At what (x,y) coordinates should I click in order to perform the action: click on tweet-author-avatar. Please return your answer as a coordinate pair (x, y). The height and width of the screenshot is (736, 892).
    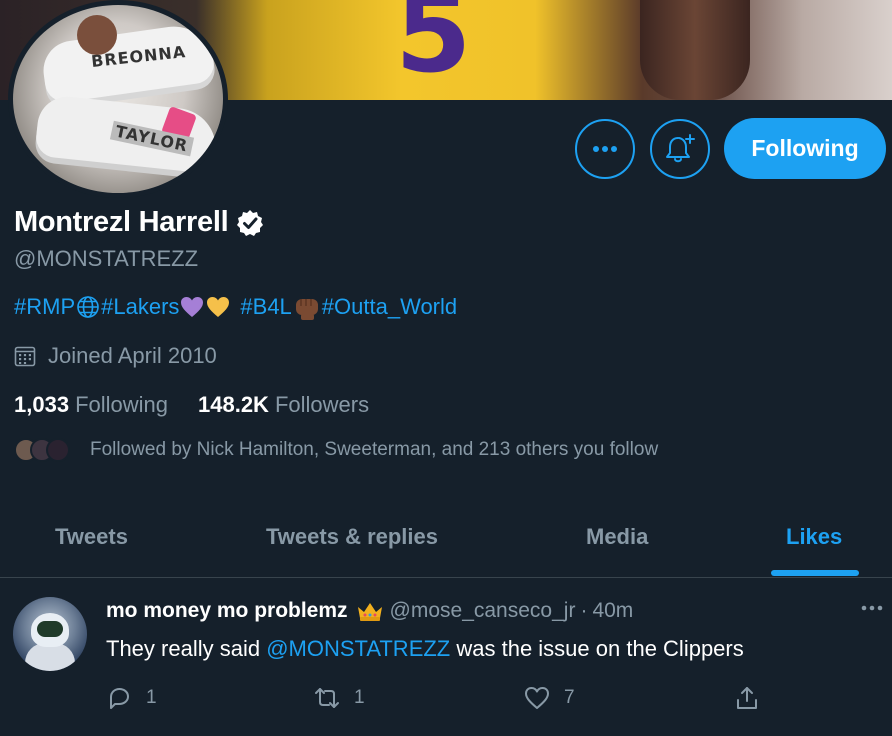
    Looking at the image, I should click on (50, 634).